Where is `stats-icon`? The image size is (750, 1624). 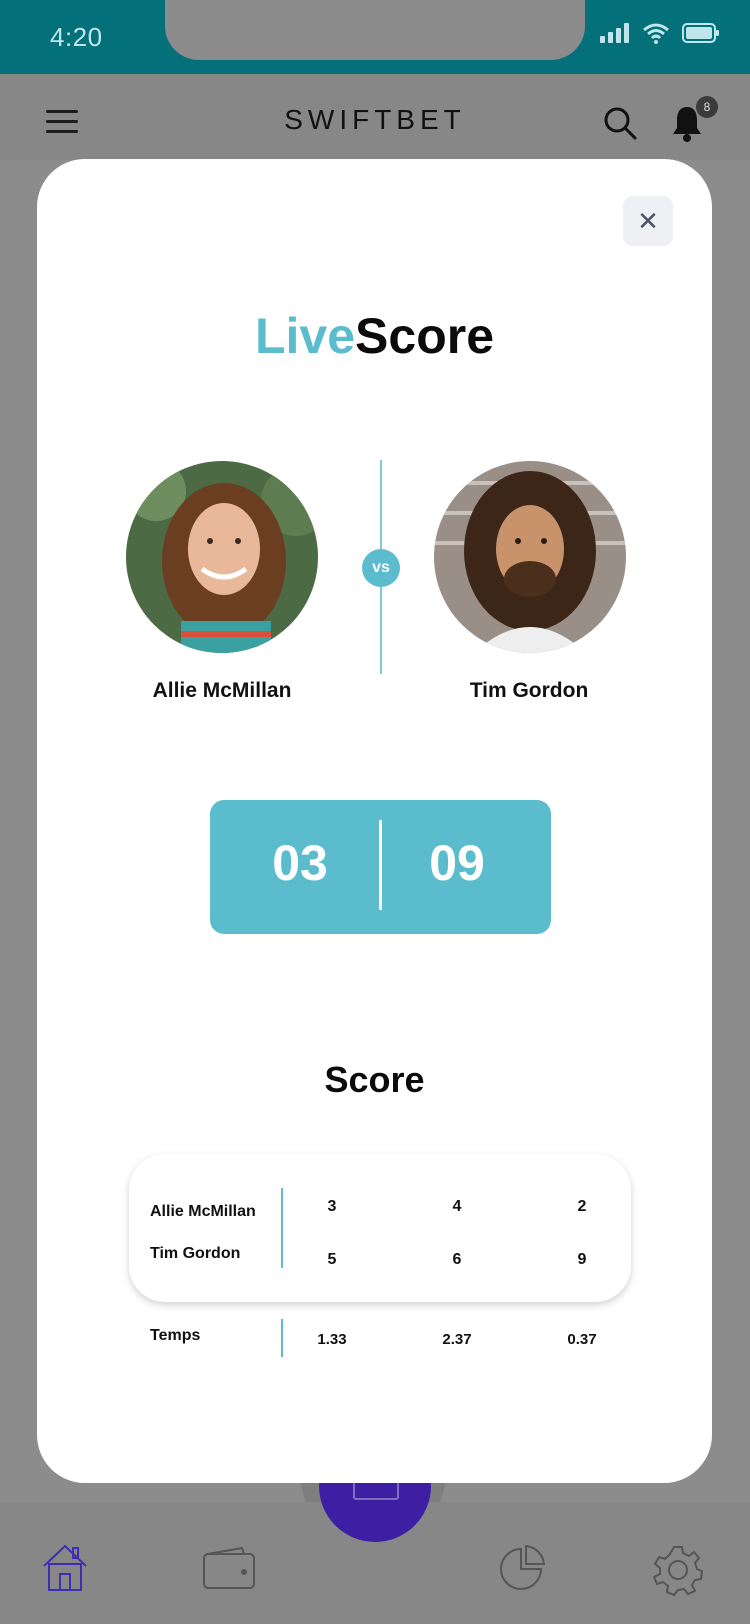 stats-icon is located at coordinates (521, 1569).